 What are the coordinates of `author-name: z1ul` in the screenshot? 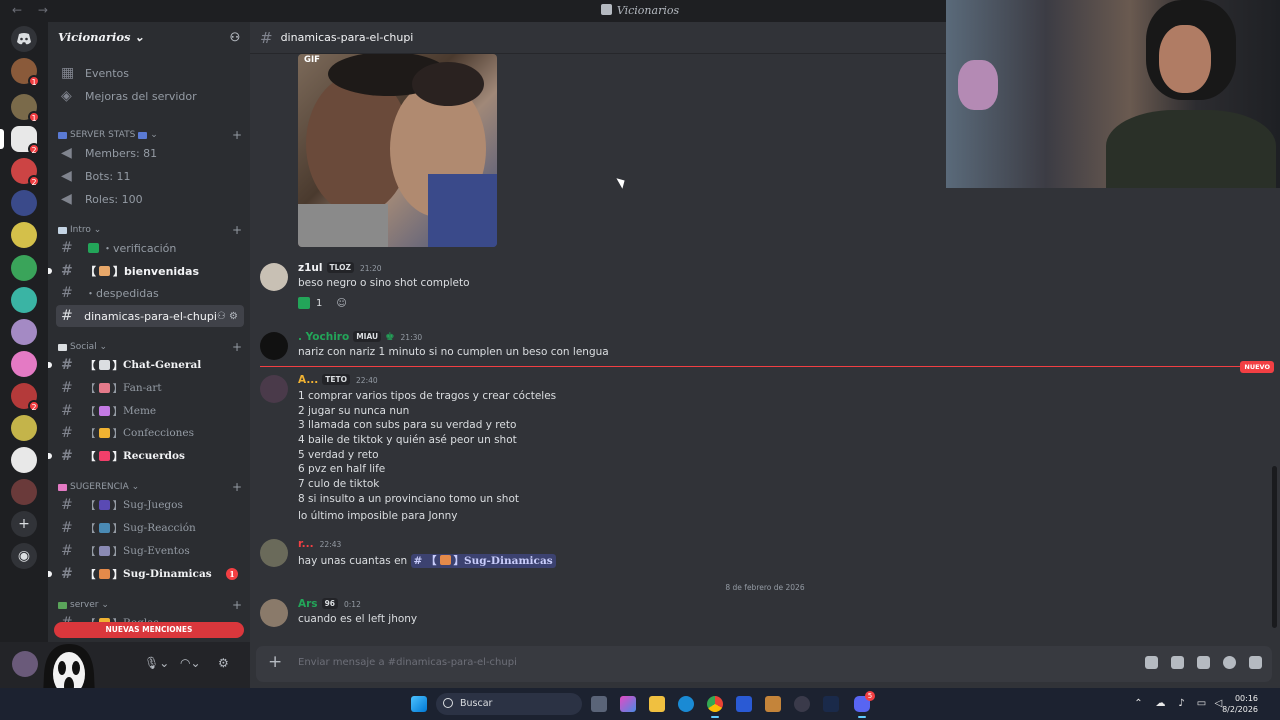 It's located at (310, 268).